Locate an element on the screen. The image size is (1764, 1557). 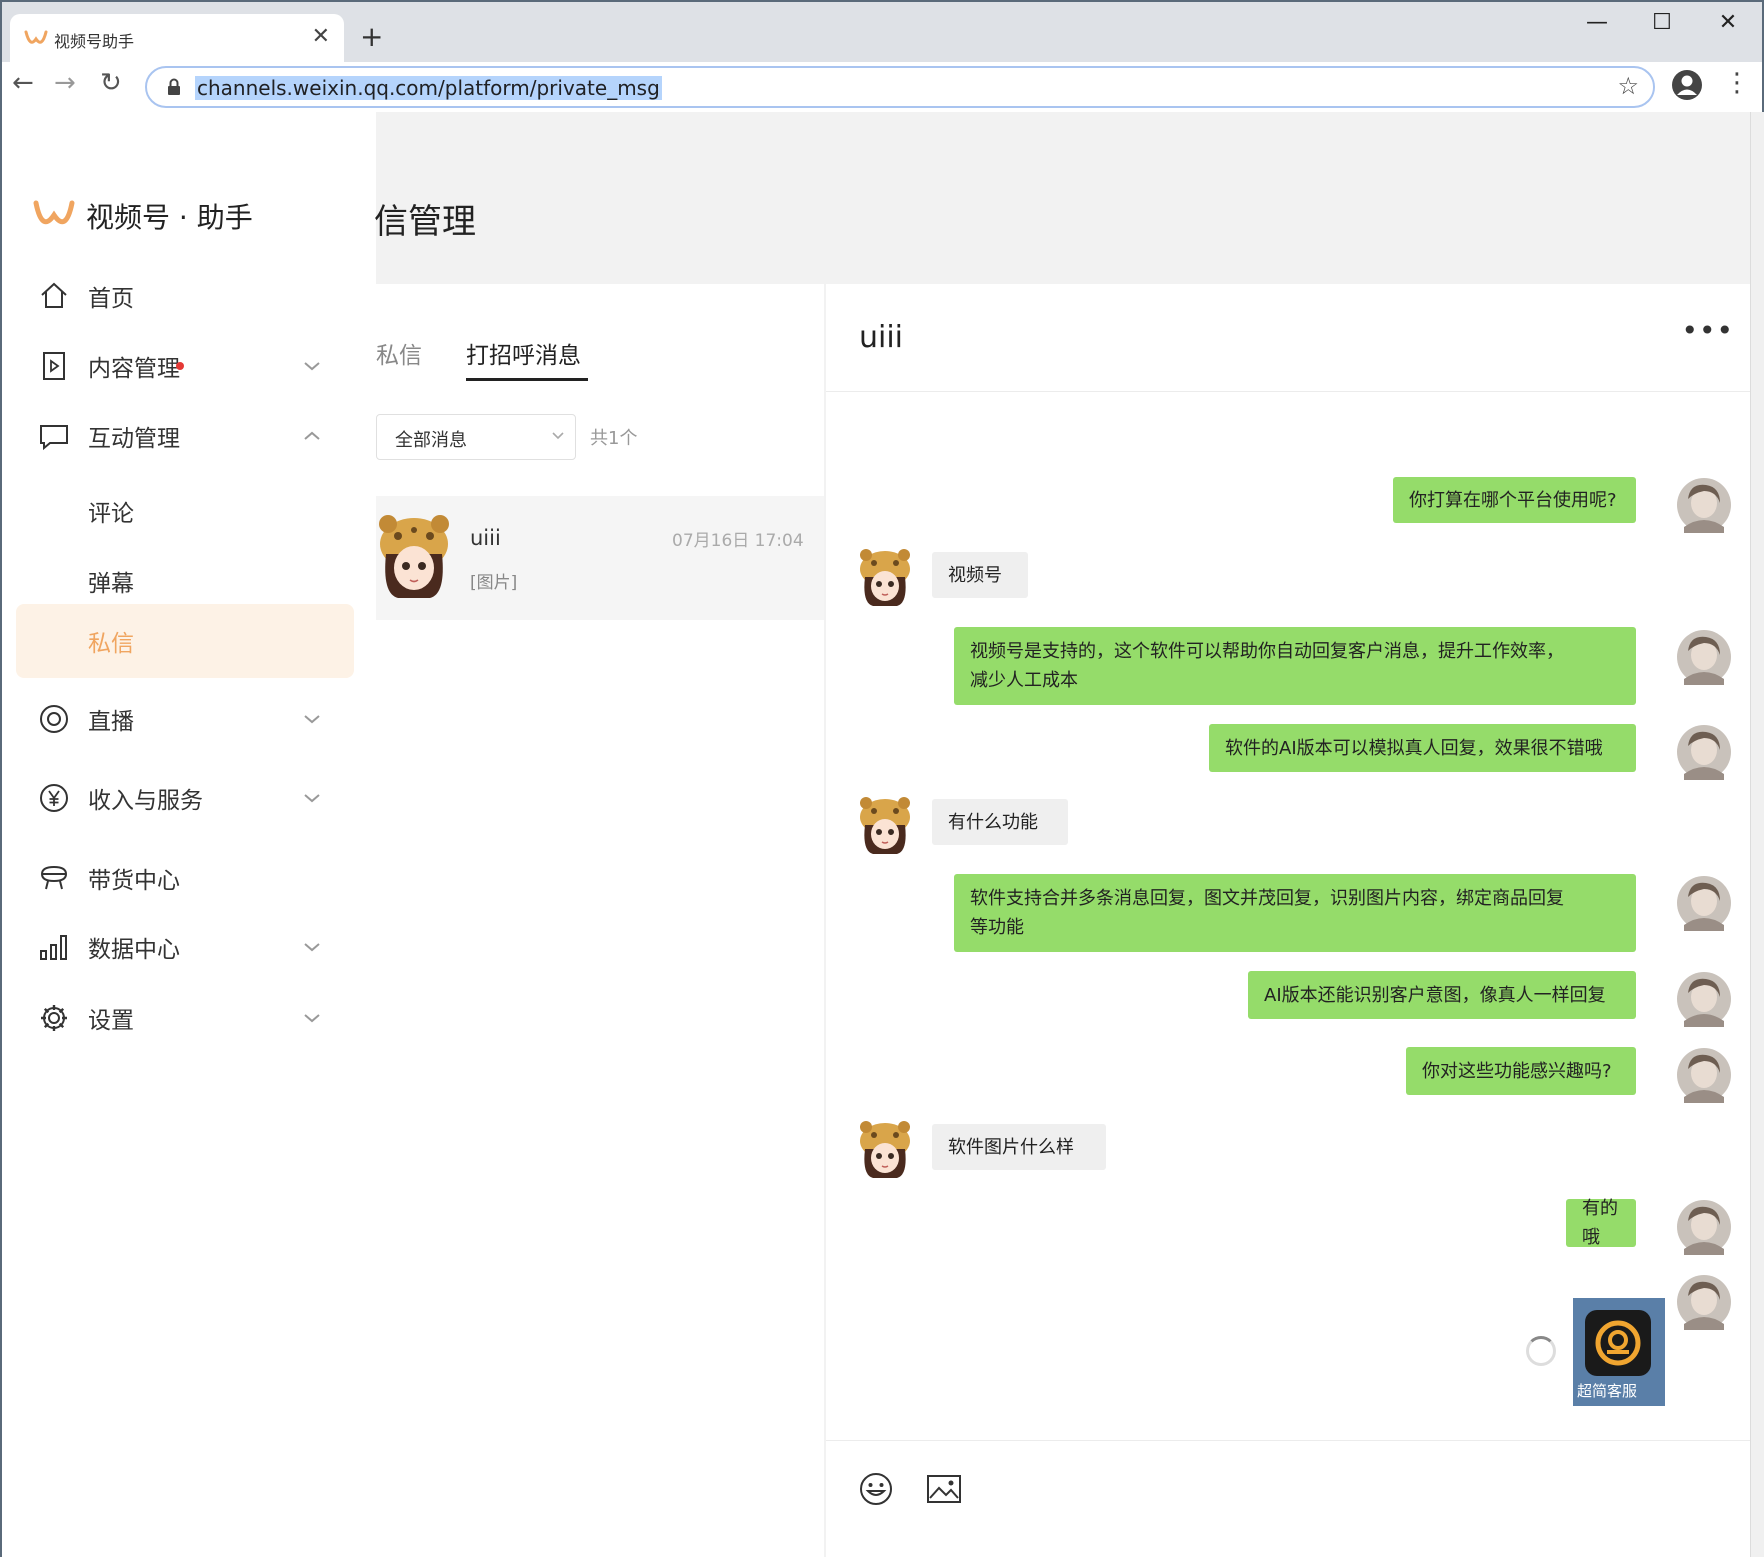
maximize-button: ☐ is located at coordinates (1662, 27).